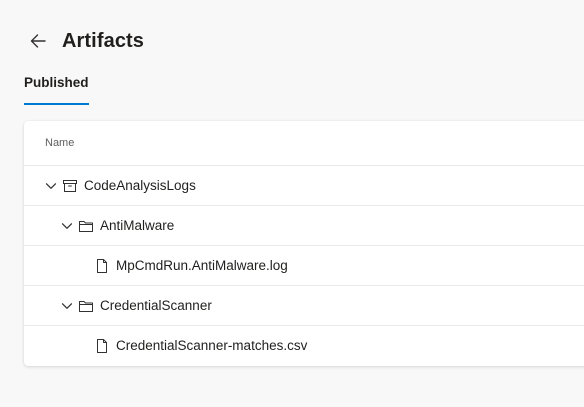 The width and height of the screenshot is (584, 407). Describe the element at coordinates (70, 186) in the screenshot. I see `artifact-box-icon` at that location.